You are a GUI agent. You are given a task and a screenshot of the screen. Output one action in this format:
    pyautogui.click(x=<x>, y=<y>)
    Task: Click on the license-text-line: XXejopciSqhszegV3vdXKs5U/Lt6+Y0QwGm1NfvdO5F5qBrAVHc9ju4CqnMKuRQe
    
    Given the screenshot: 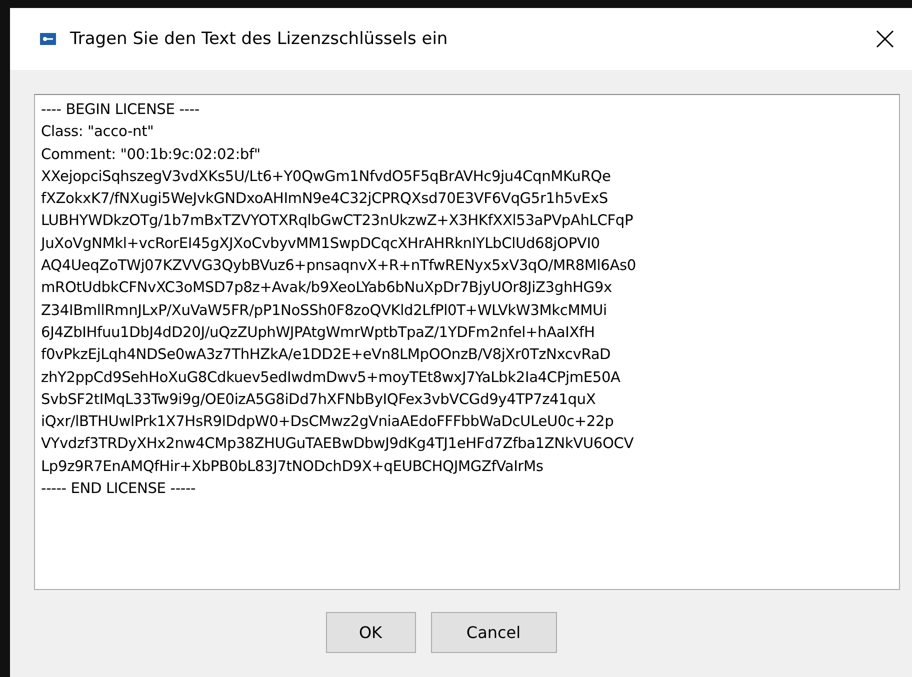 What is the action you would take?
    pyautogui.click(x=326, y=176)
    